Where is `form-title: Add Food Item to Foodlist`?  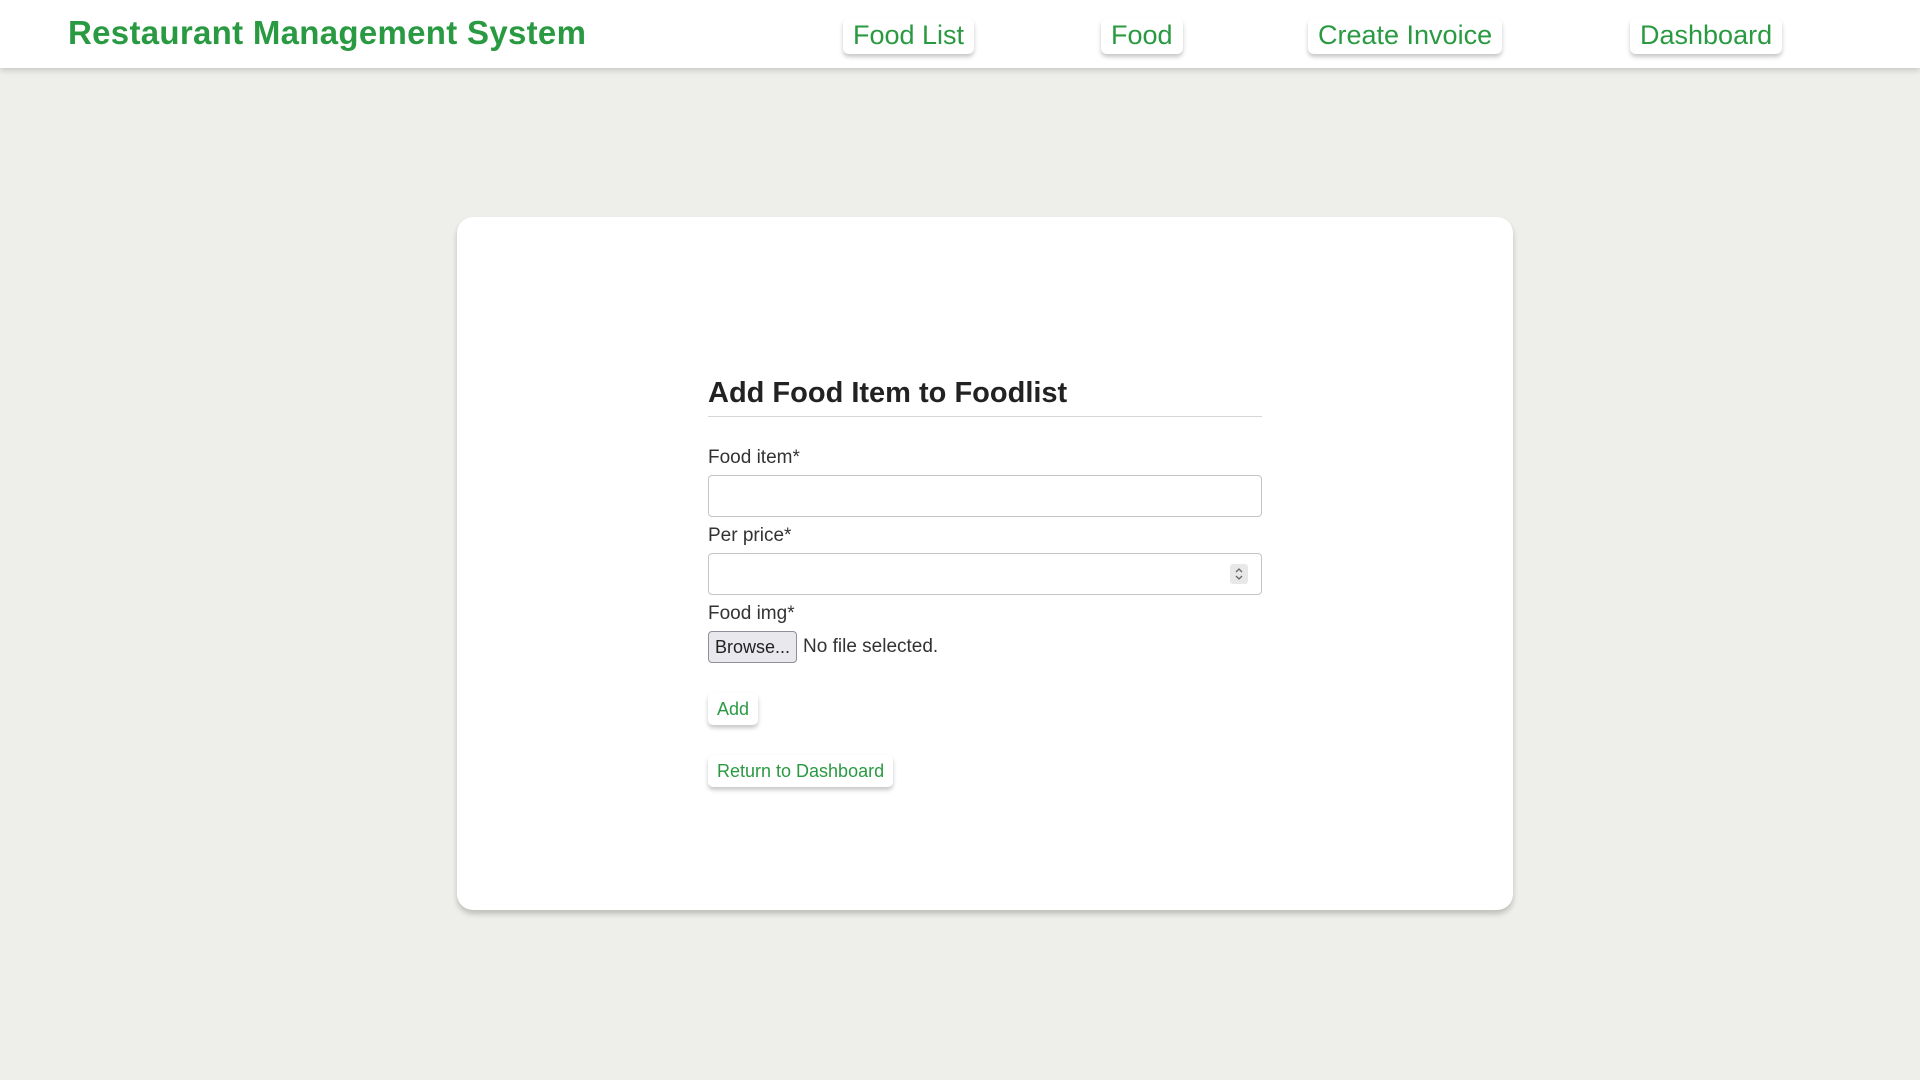 form-title: Add Food Item to Foodlist is located at coordinates (985, 397).